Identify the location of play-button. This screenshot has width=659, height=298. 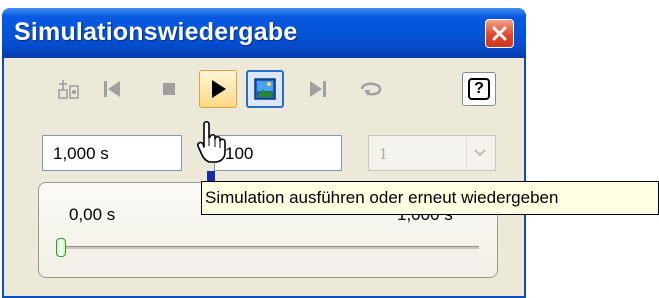
(218, 89).